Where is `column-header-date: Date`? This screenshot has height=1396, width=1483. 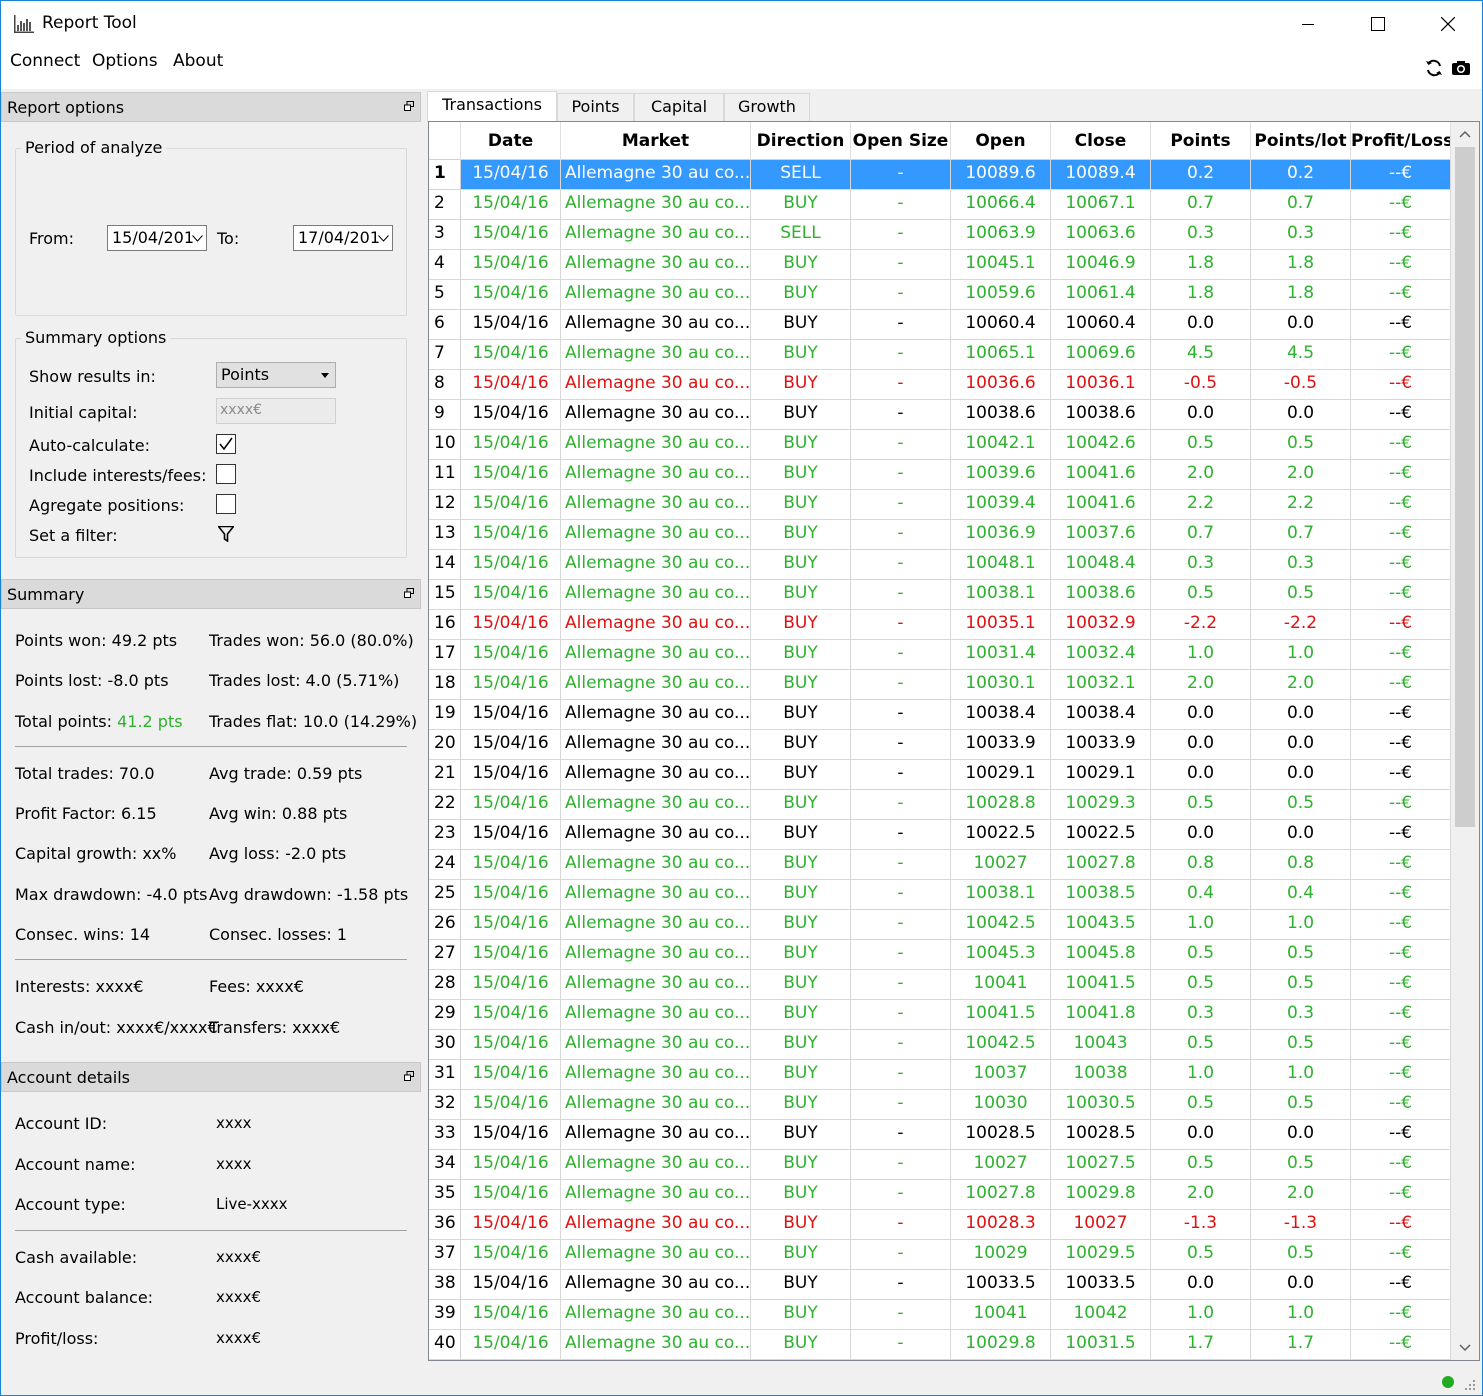
column-header-date: Date is located at coordinates (511, 141).